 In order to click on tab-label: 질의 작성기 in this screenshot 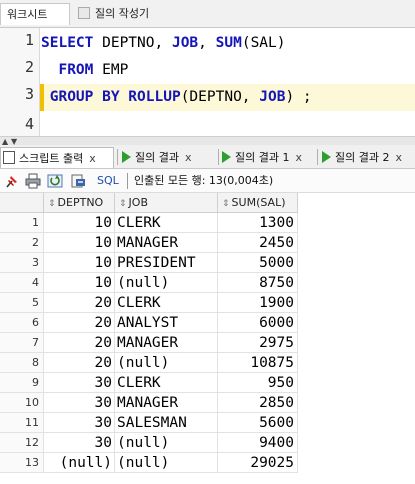, I will do `click(122, 13)`.